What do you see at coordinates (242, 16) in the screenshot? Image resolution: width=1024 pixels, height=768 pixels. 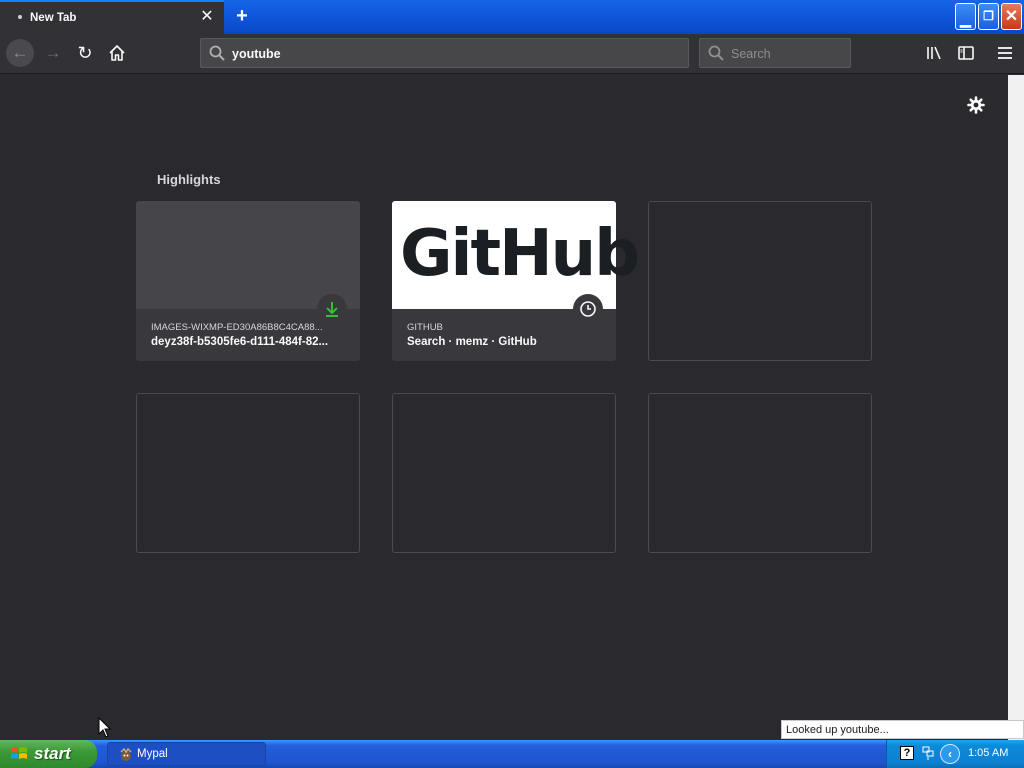 I see `new-tab-plus-icon: +` at bounding box center [242, 16].